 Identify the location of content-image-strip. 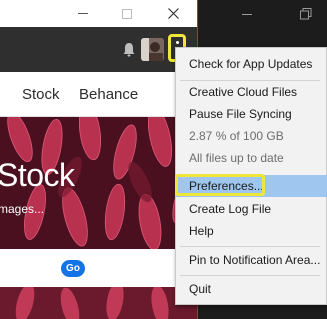
(98, 303).